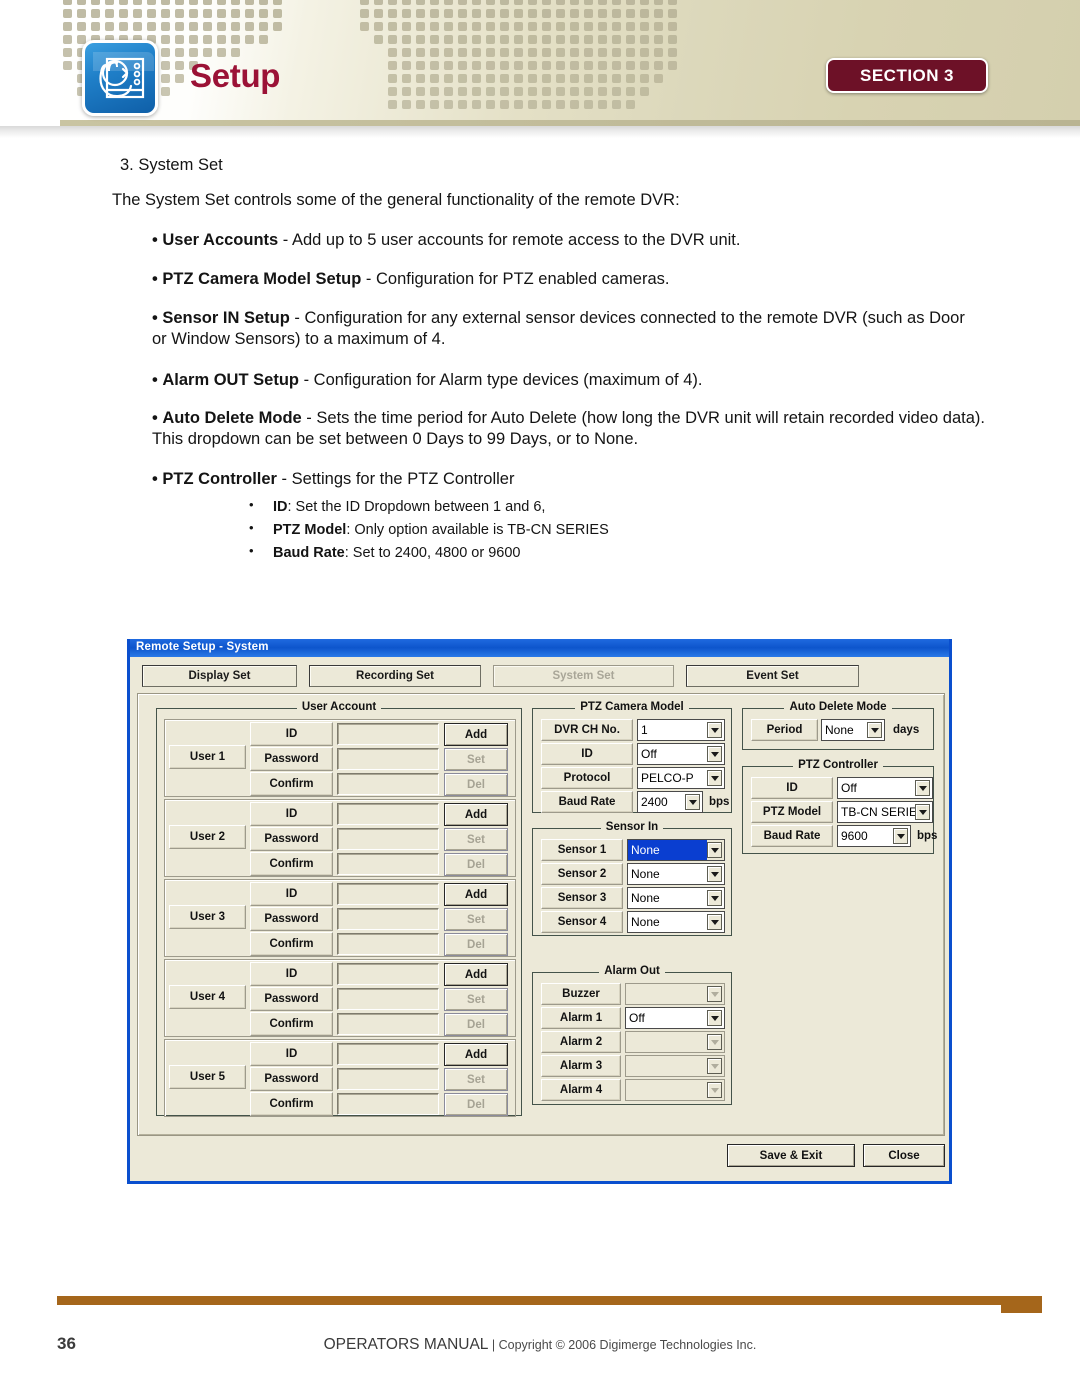  Describe the element at coordinates (583, 676) in the screenshot. I see `tab-system-set: System Set` at that location.